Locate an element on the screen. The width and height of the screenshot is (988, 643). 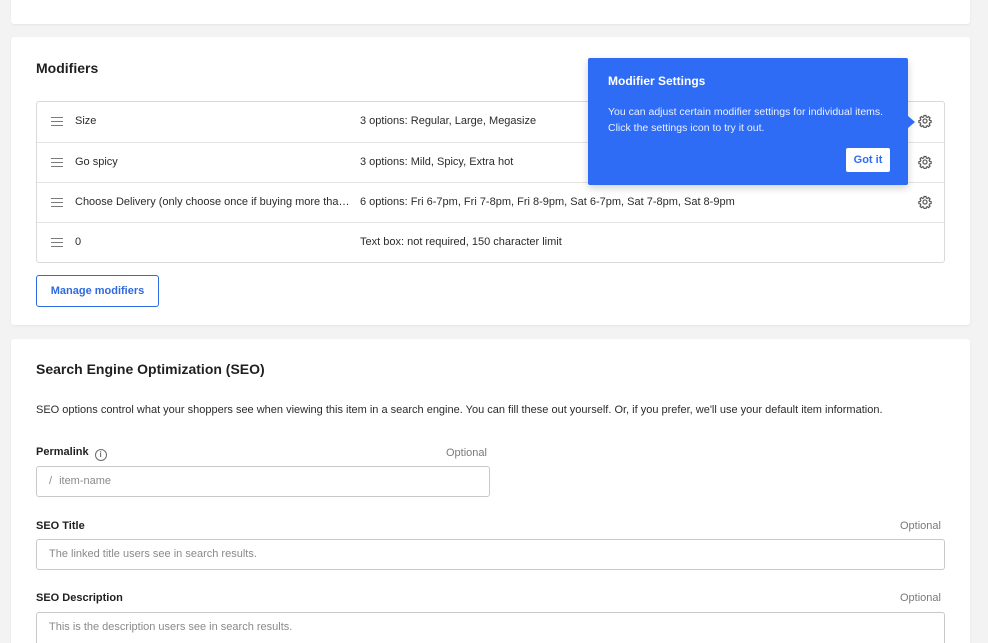
tooltip-title: Modifier Settings is located at coordinates (657, 81).